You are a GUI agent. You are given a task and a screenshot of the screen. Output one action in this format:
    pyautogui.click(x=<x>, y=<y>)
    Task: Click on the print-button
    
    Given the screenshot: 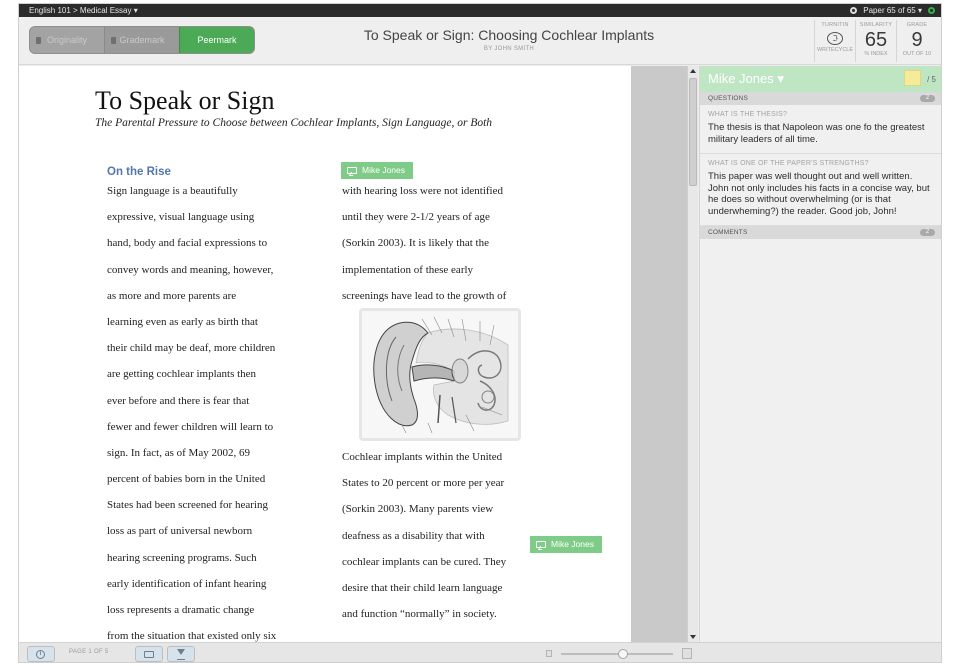 What is the action you would take?
    pyautogui.click(x=149, y=654)
    